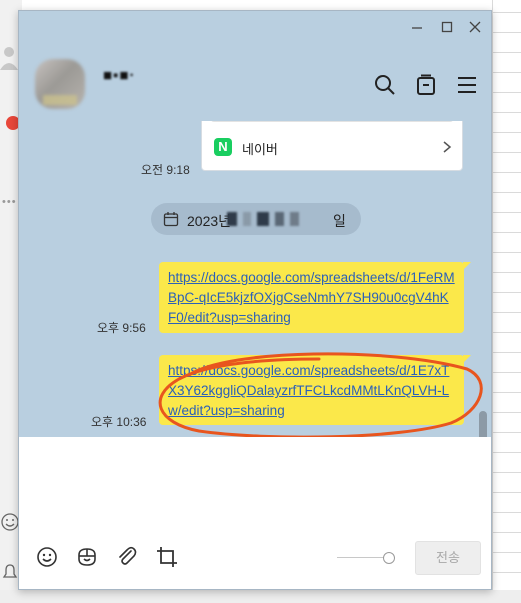  I want to click on message-time: 오전 9:18, so click(165, 170).